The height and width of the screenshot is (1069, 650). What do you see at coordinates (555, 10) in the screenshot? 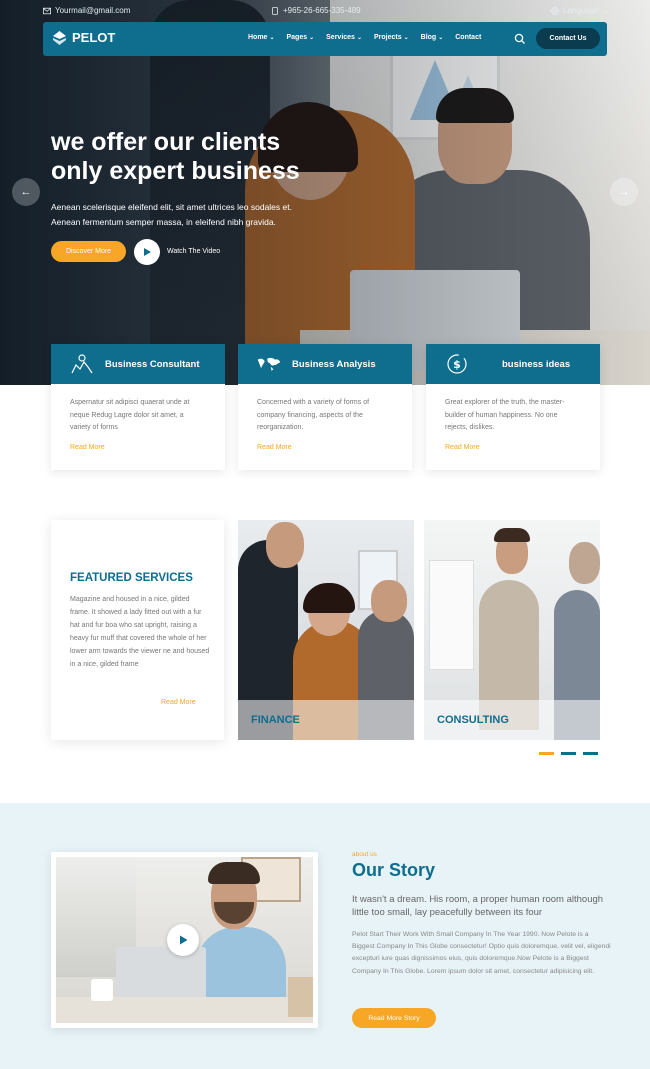
I see `globe-icon` at bounding box center [555, 10].